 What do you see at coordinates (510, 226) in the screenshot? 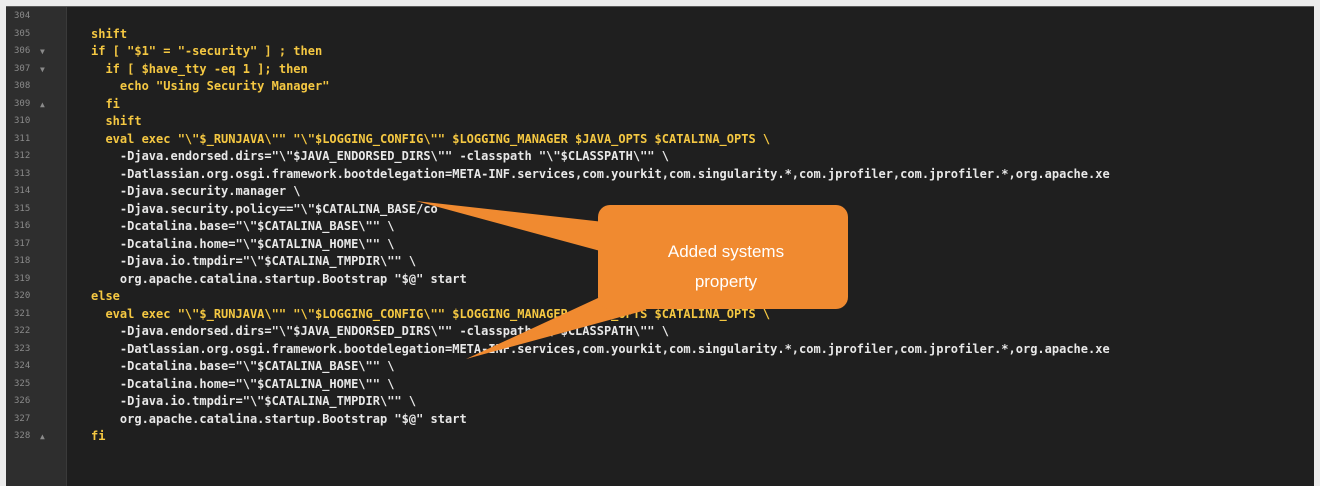
I see `callout-pointer-upper` at bounding box center [510, 226].